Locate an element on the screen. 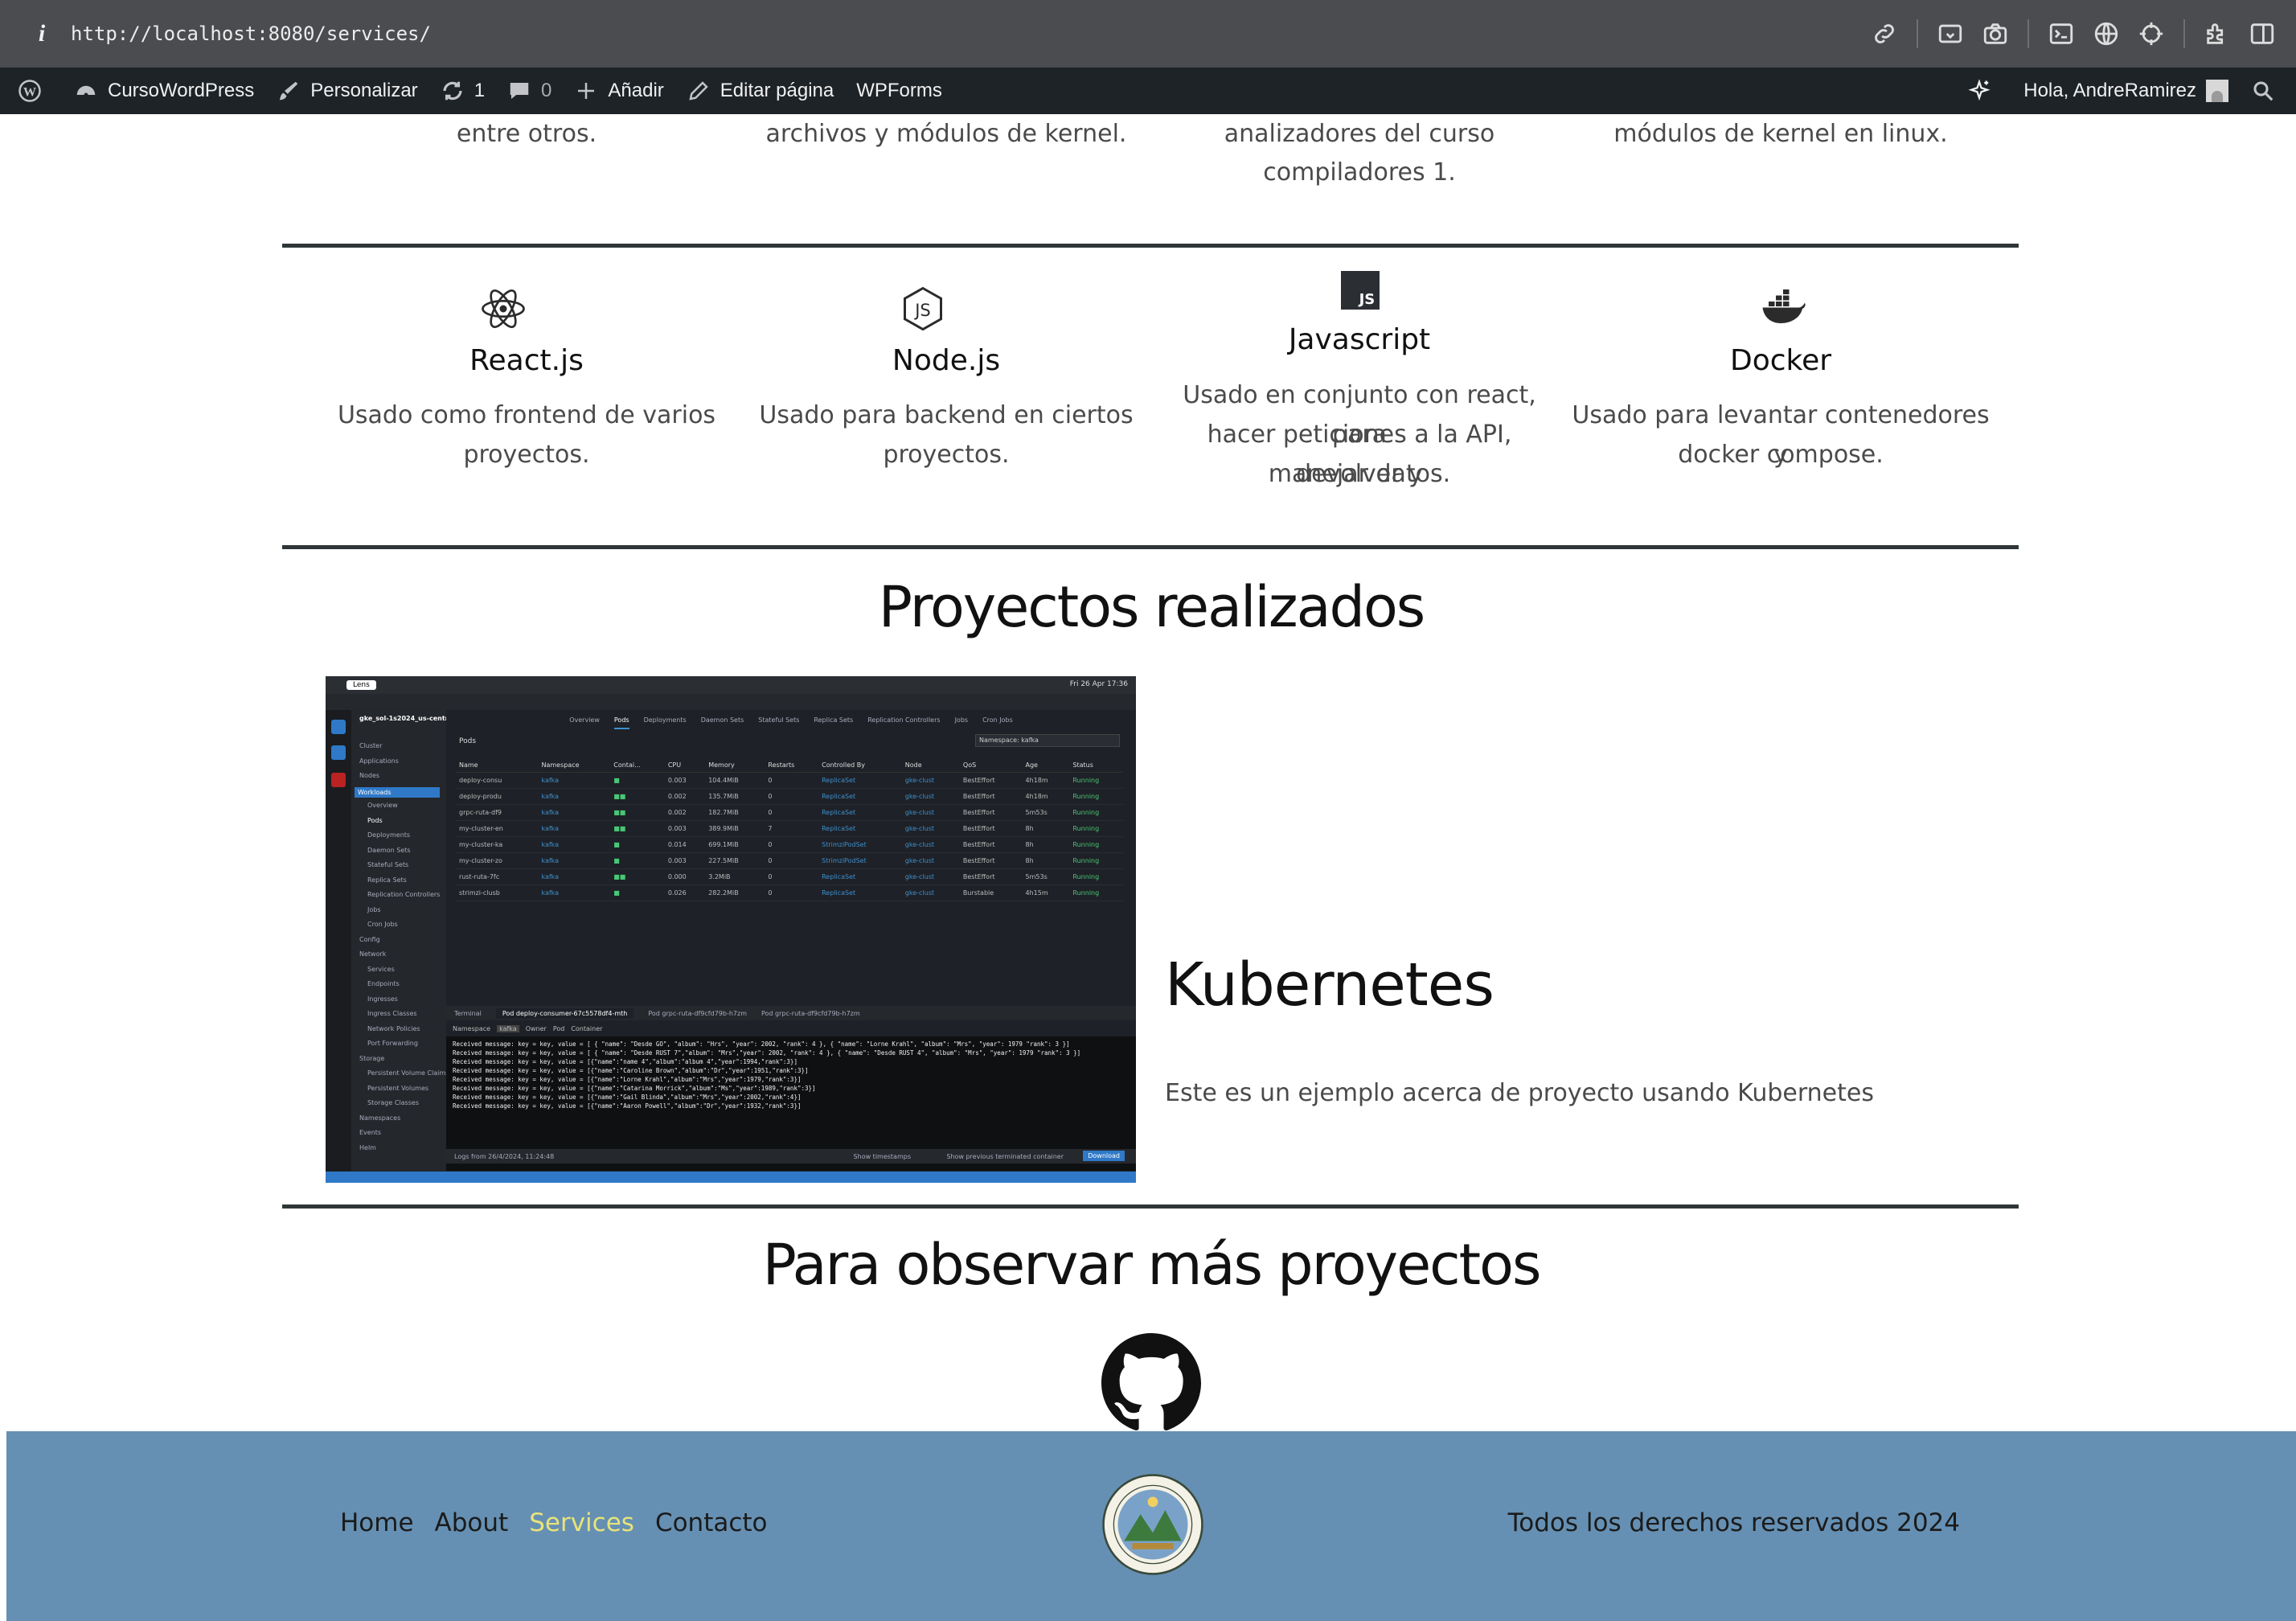  show-previous: Show previous terminated container is located at coordinates (1005, 1156).